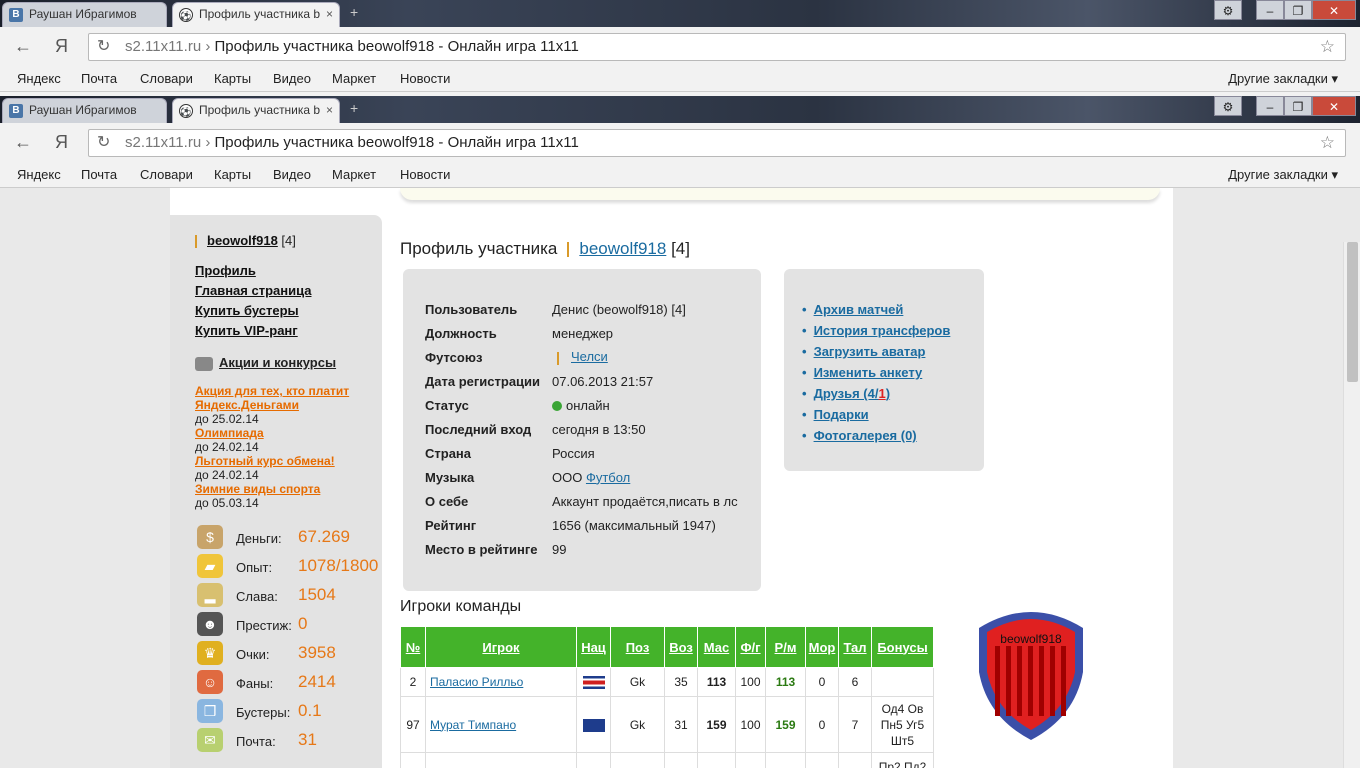 Image resolution: width=1360 pixels, height=768 pixels. I want to click on link-upload-avatar: Загрузить аватар, so click(876, 354).